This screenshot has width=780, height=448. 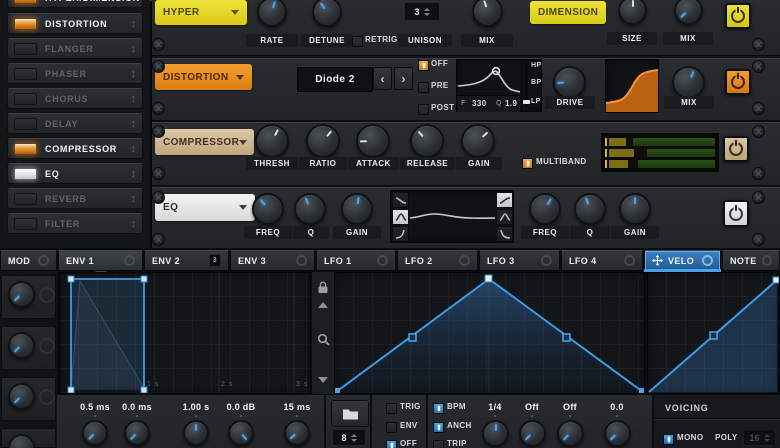 I want to click on eq-section-label: EQ, so click(x=205, y=207).